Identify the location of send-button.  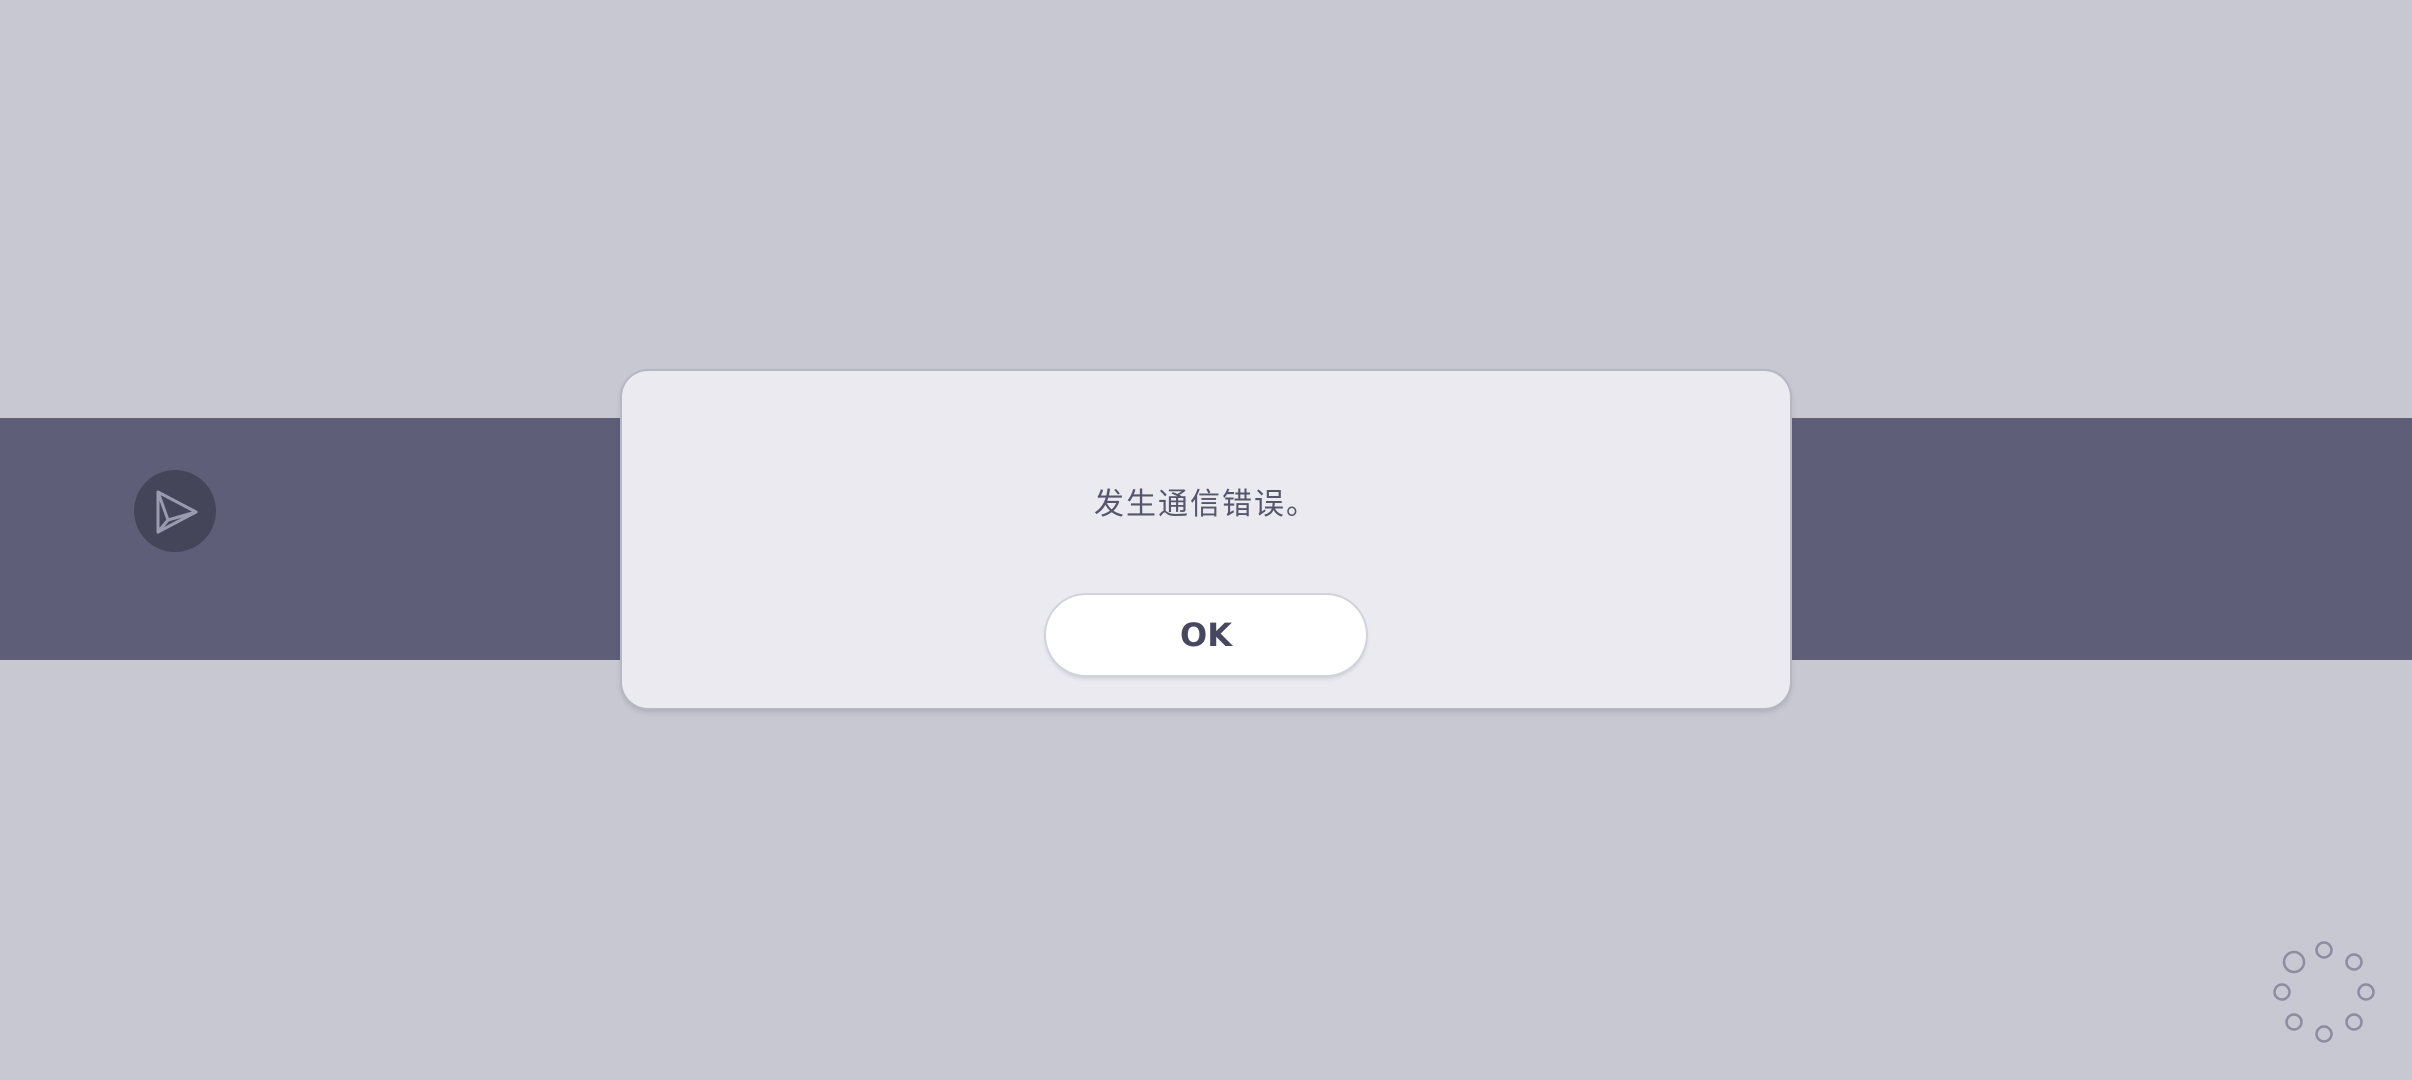
(175, 511).